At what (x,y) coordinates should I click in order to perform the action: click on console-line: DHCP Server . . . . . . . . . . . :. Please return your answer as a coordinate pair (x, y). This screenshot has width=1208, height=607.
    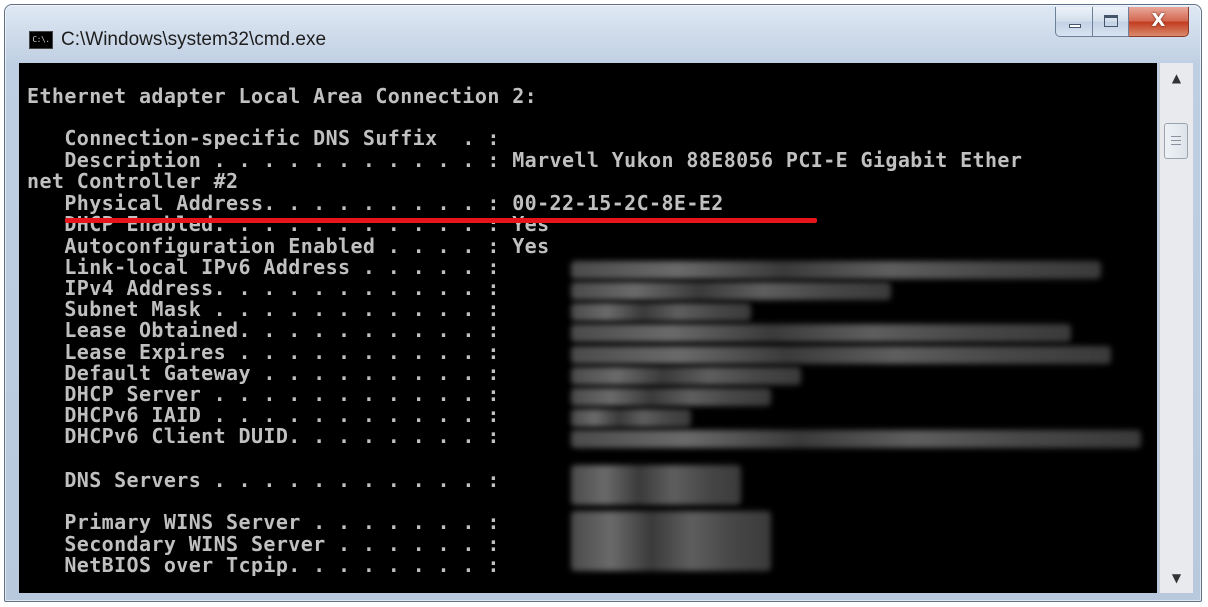
    Looking at the image, I should click on (263, 394).